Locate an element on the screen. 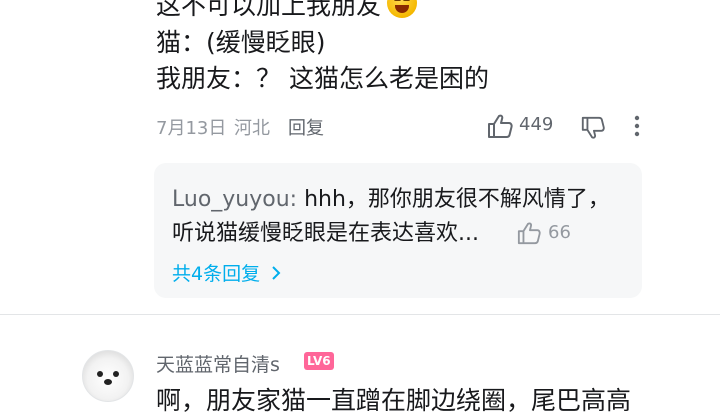 Image resolution: width=720 pixels, height=418 pixels. reply-button: 回复 is located at coordinates (306, 127).